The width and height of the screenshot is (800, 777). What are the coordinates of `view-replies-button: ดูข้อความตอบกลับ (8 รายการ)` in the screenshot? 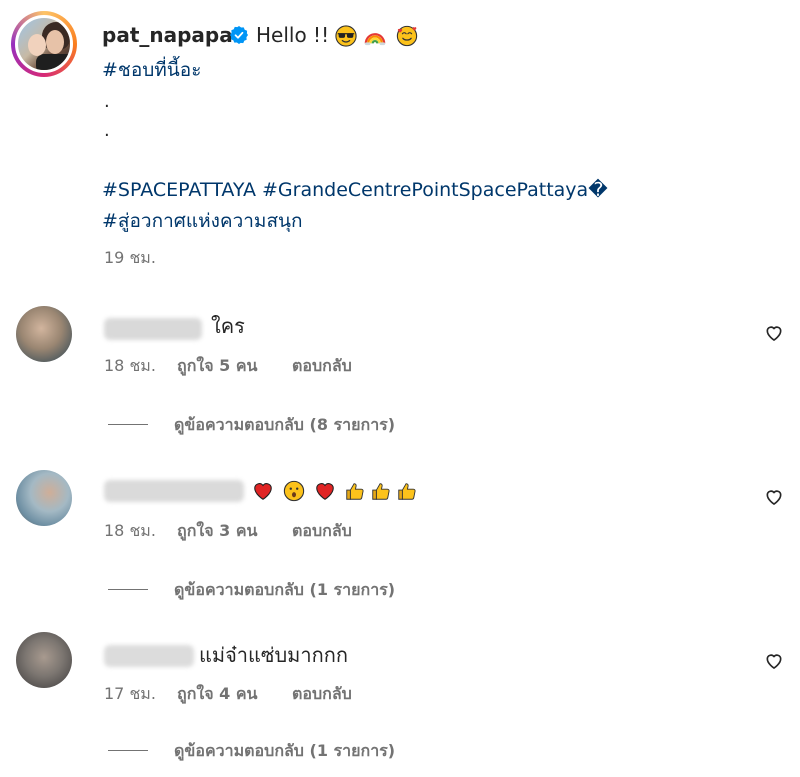 It's located at (284, 425).